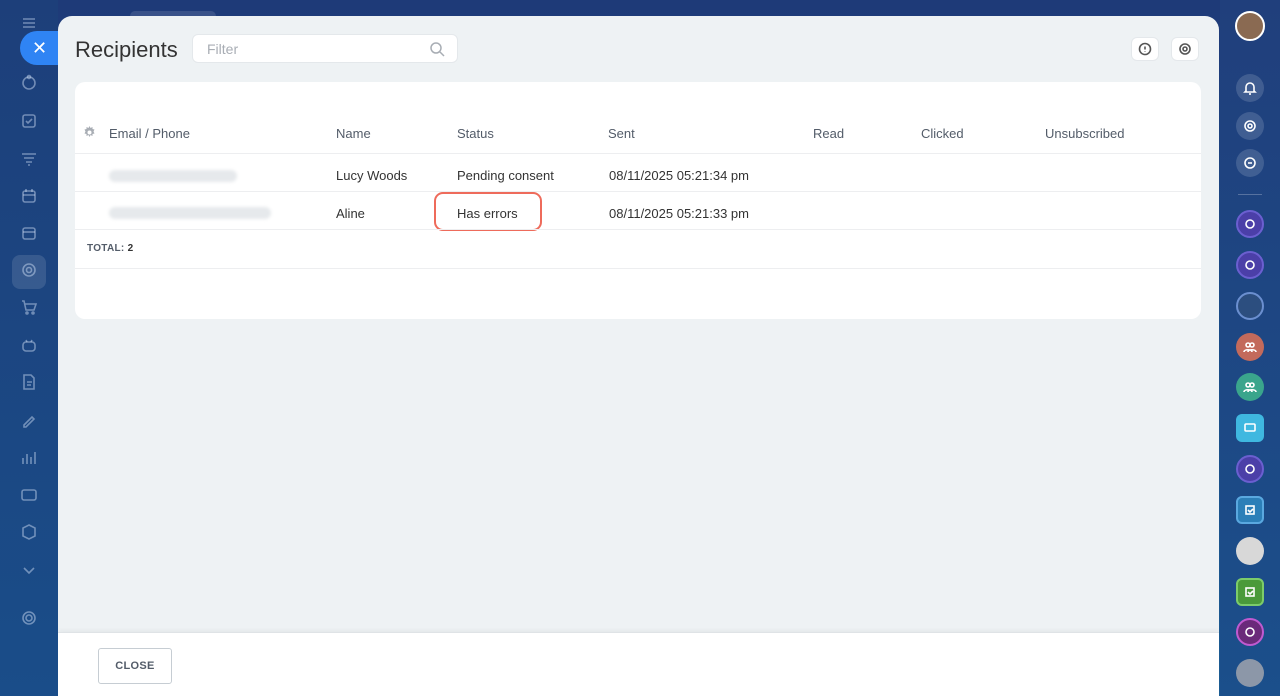 The width and height of the screenshot is (1280, 696). What do you see at coordinates (679, 175) in the screenshot?
I see `sent-cell: 08/11/2025 05:21:34 pm` at bounding box center [679, 175].